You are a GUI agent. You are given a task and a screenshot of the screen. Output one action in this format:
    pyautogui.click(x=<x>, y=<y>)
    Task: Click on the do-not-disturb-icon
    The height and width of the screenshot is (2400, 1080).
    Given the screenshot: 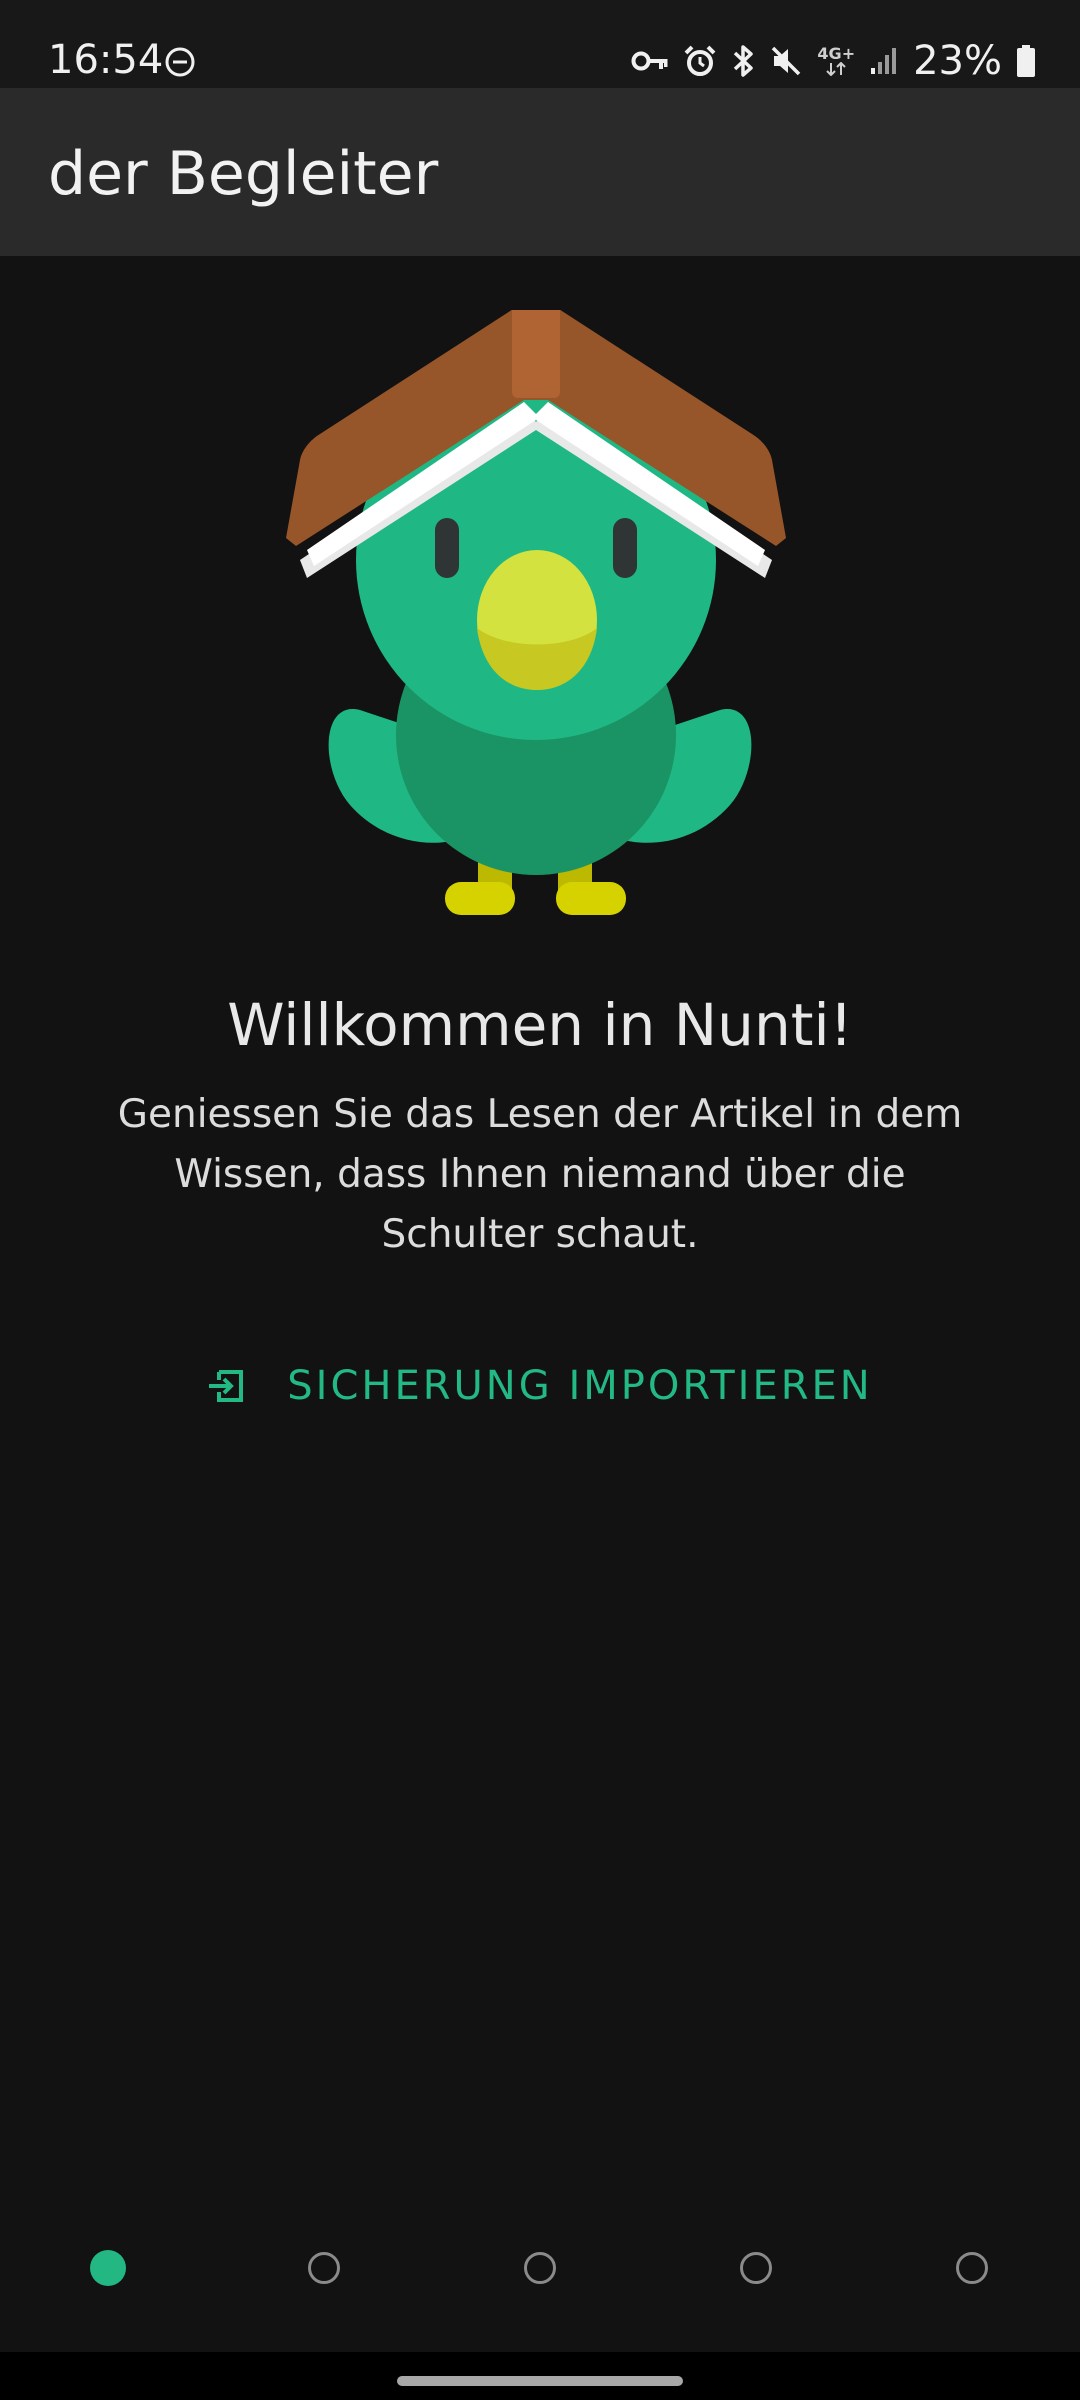 What is the action you would take?
    pyautogui.click(x=180, y=62)
    